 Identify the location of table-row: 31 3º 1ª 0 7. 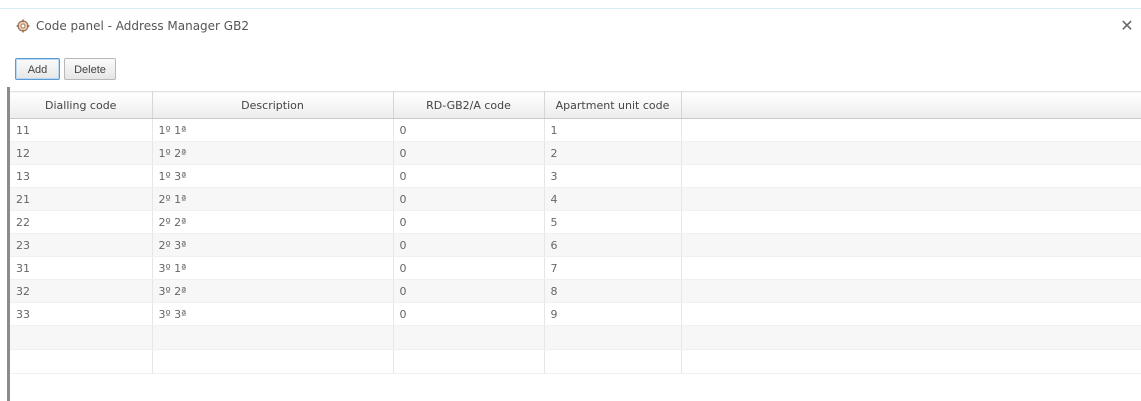
(575, 268).